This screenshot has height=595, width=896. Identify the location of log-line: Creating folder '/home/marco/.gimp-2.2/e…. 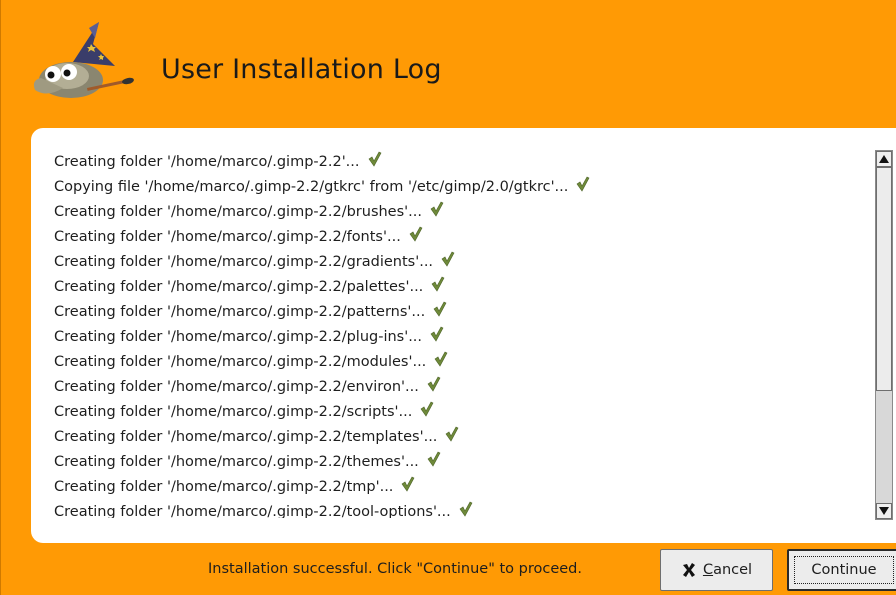
(456, 387).